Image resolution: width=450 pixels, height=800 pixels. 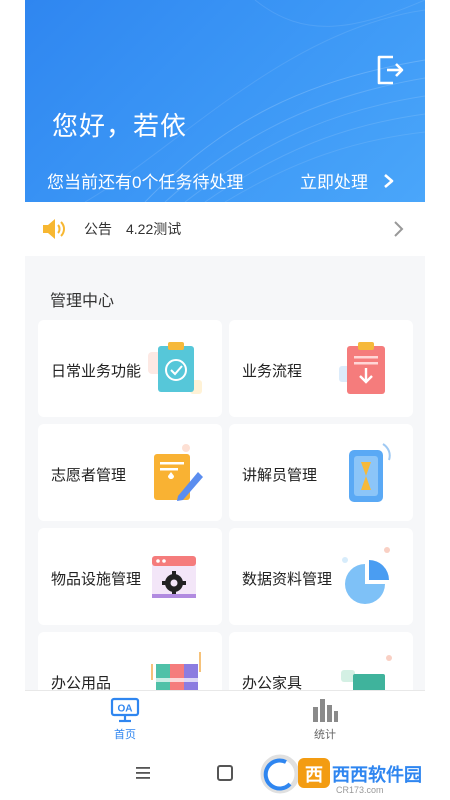 I want to click on card-label: 业务流程, so click(x=272, y=371).